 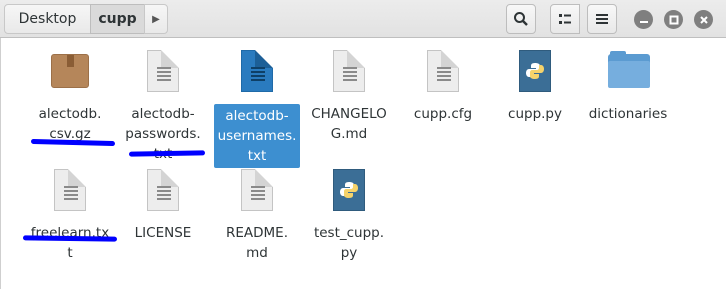 I want to click on file-item-license: LICENSE, so click(x=163, y=203).